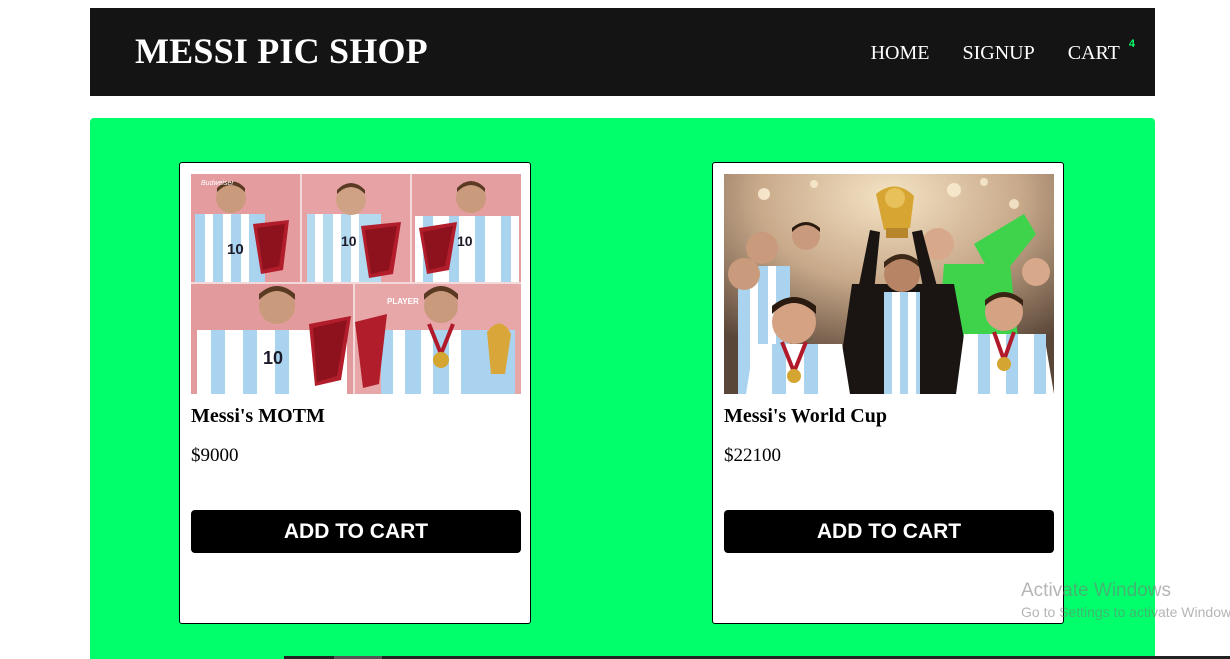 This screenshot has width=1230, height=659. I want to click on main-nav: HOME SIGNUP CART 4, so click(986, 52).